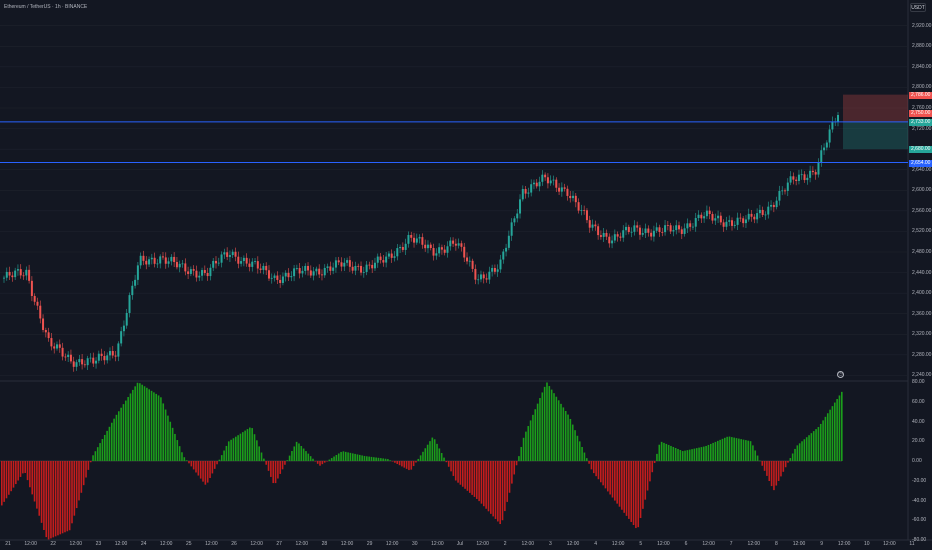  What do you see at coordinates (189, 544) in the screenshot?
I see `time-axis-label: 25` at bounding box center [189, 544].